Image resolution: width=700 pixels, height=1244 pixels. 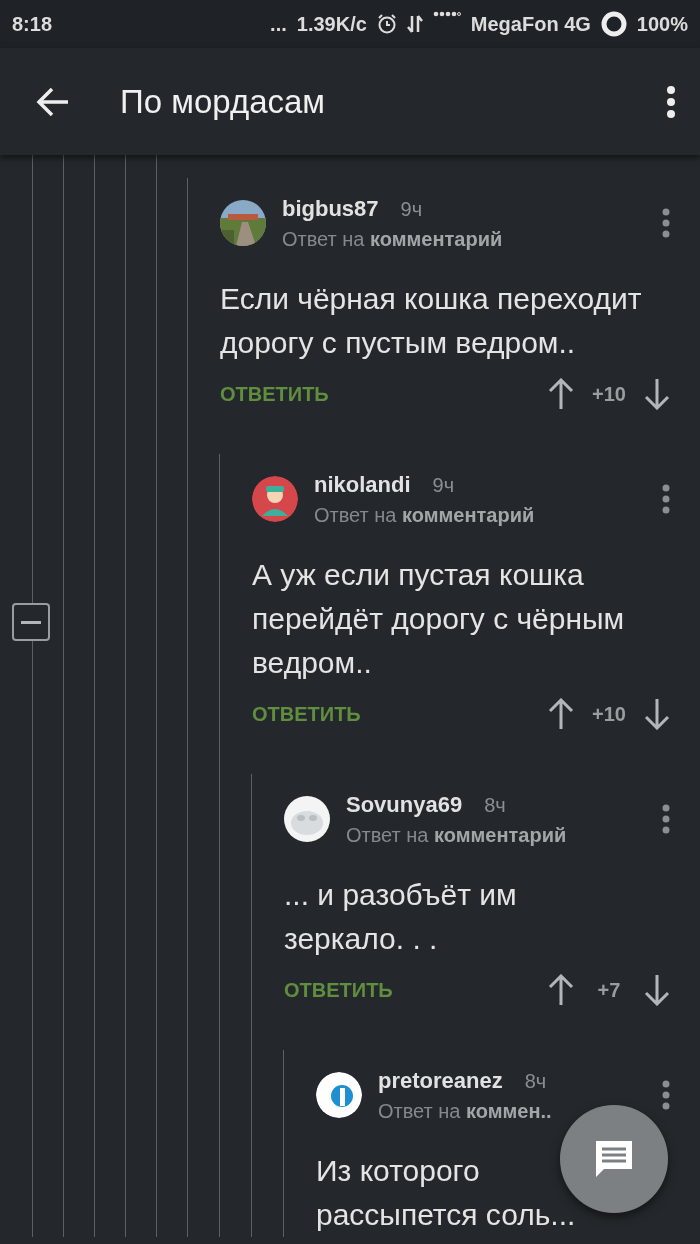 What do you see at coordinates (609, 990) in the screenshot?
I see `vote-score: +7` at bounding box center [609, 990].